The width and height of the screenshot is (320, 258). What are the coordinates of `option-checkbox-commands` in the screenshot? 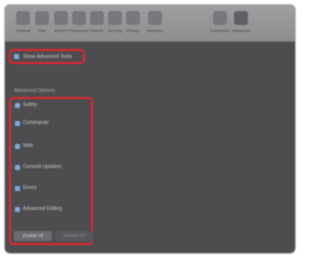 It's located at (17, 123).